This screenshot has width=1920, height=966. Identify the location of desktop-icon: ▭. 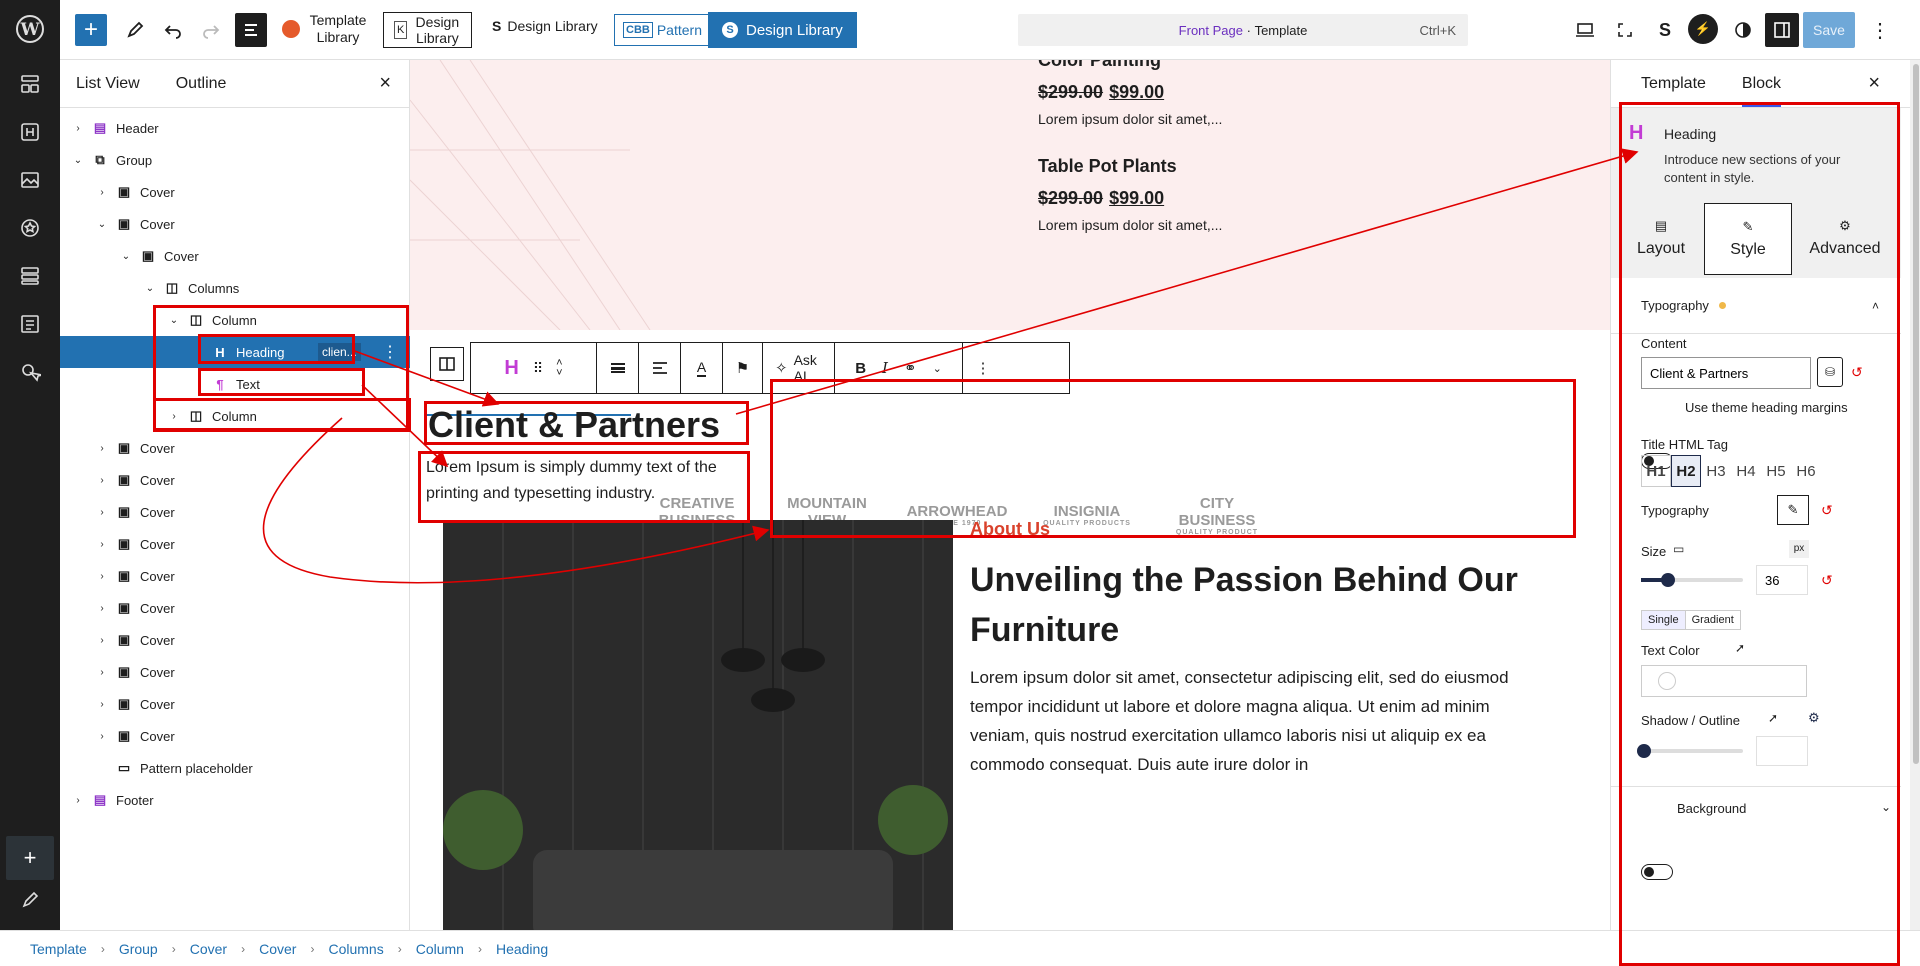
(1678, 549).